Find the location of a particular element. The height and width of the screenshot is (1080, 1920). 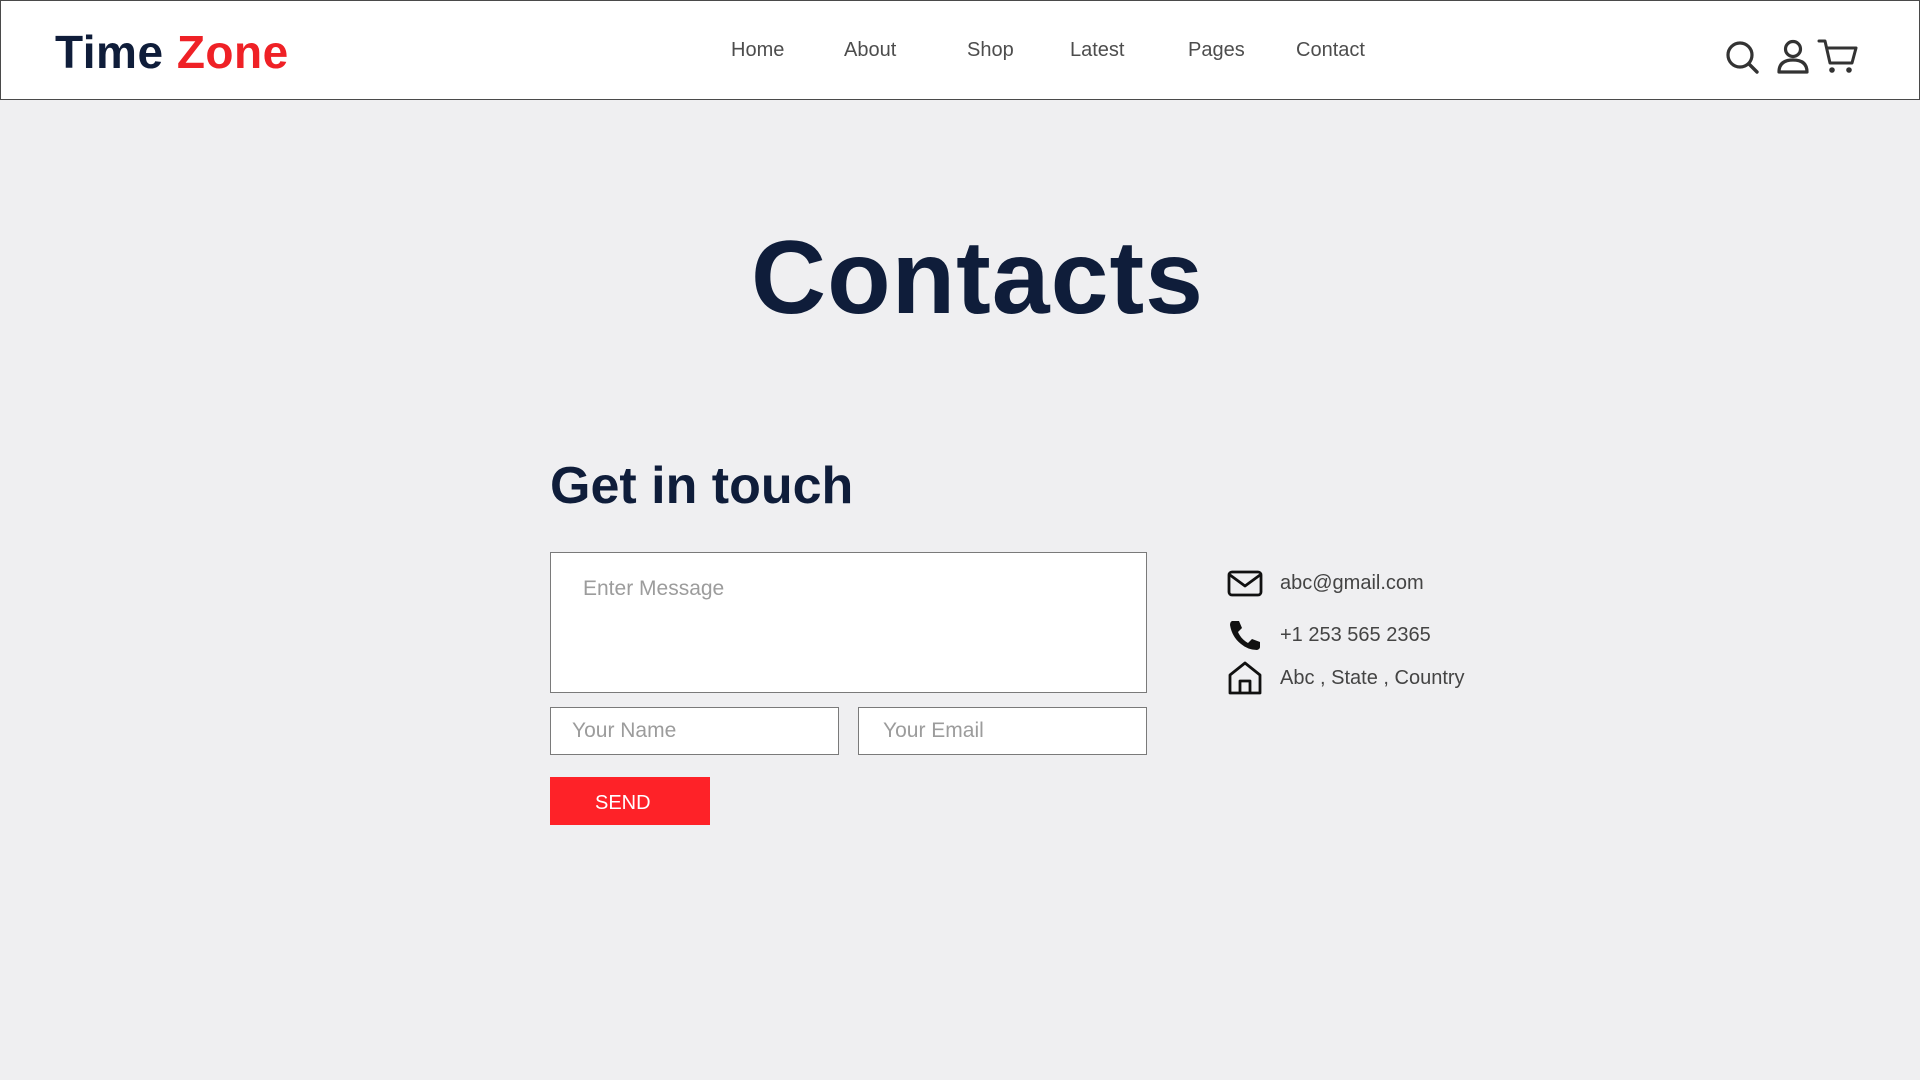

mail-icon is located at coordinates (1245, 583).